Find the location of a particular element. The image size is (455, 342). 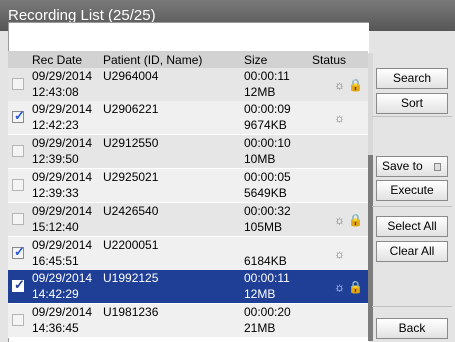

clear-all-button: Clear All is located at coordinates (412, 251).